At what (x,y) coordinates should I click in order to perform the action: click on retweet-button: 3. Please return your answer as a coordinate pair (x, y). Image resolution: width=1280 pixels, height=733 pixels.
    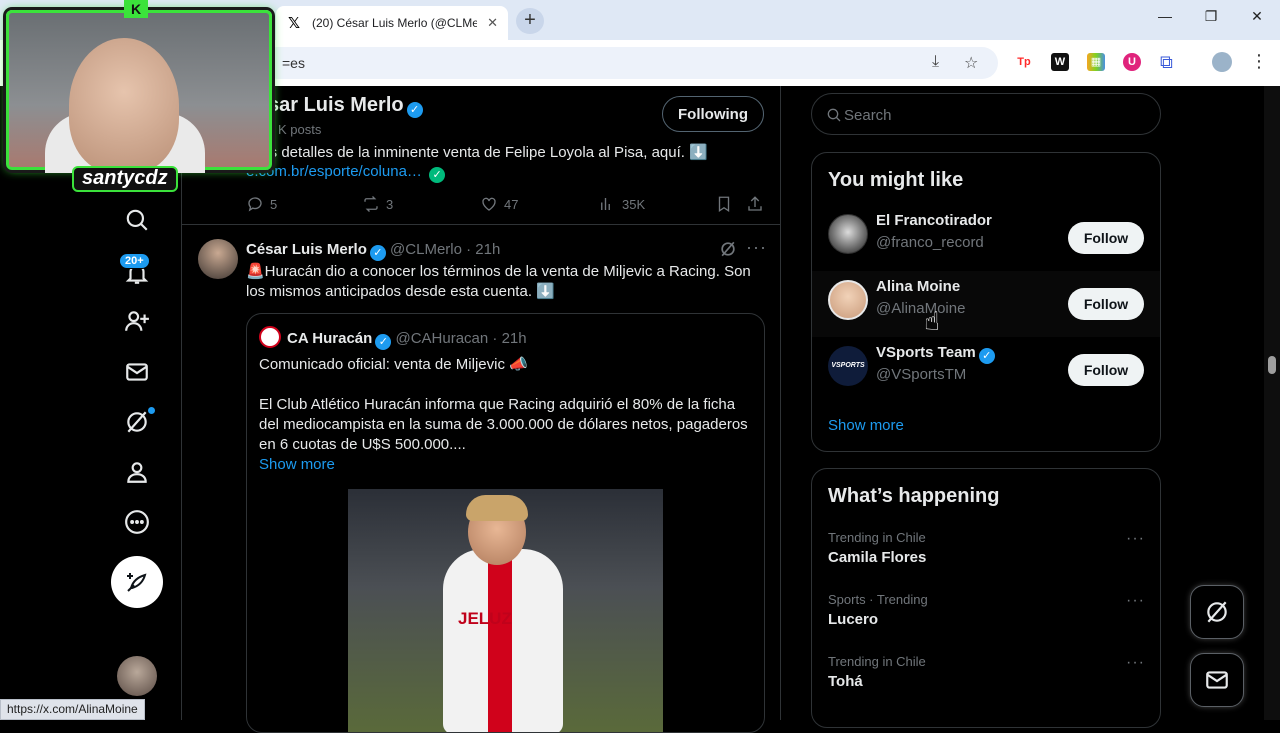
    Looking at the image, I should click on (377, 204).